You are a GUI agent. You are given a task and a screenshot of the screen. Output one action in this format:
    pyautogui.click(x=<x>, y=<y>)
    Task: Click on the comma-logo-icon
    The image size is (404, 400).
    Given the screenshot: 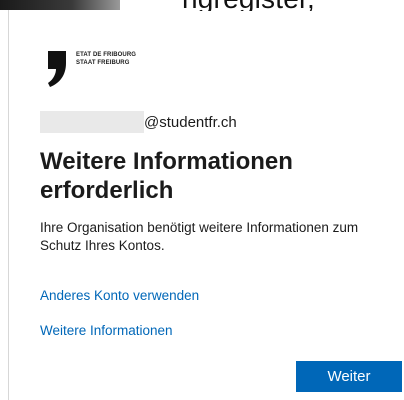 What is the action you would take?
    pyautogui.click(x=57, y=69)
    